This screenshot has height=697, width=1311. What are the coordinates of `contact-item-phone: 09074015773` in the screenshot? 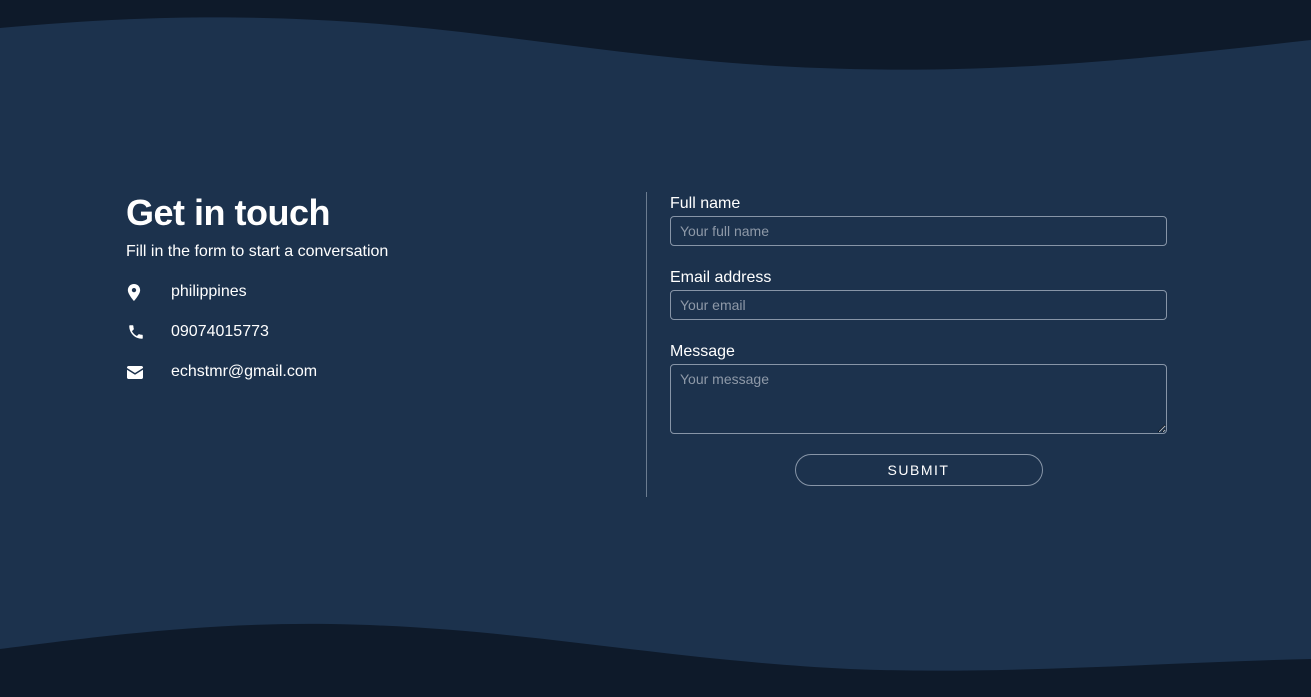 It's located at (351, 332).